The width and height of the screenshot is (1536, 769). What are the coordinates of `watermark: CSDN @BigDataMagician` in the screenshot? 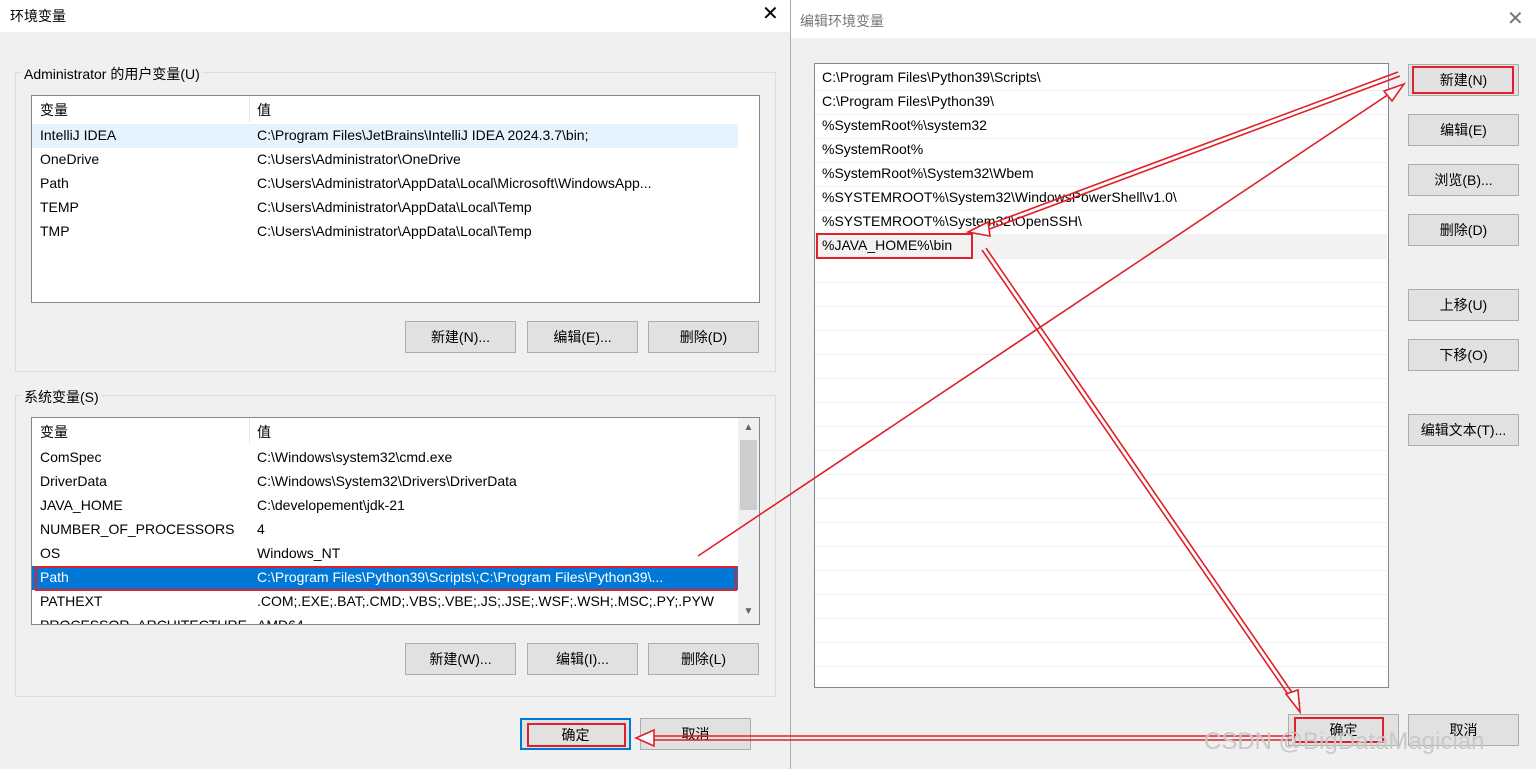 It's located at (1344, 741).